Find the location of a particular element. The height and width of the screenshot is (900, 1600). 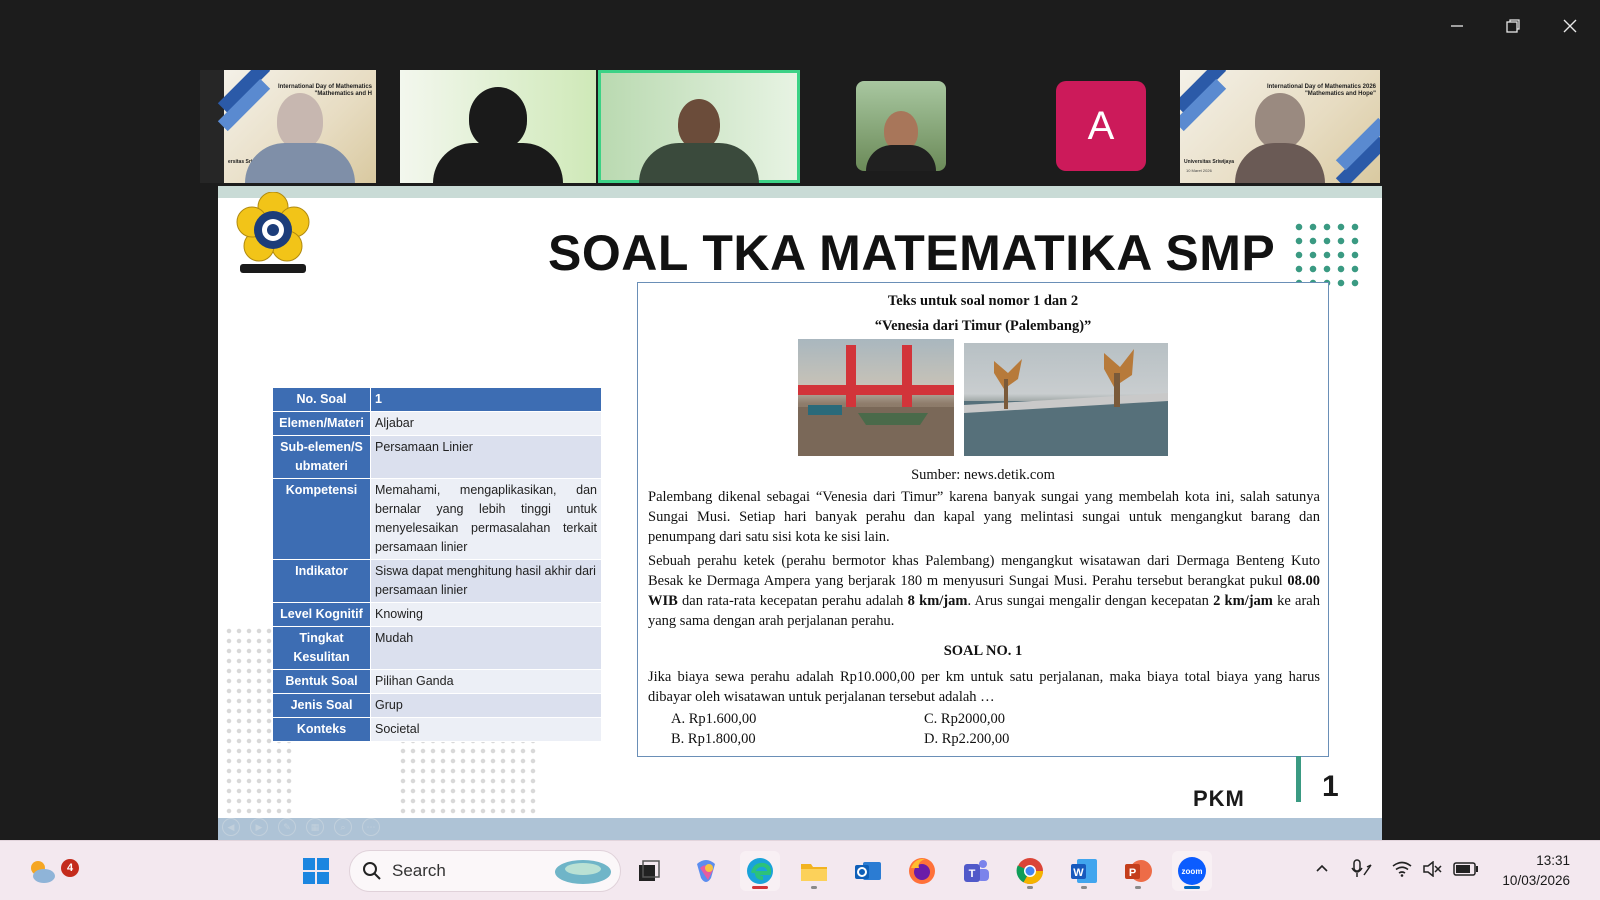

taskbar-word: W is located at coordinates (1084, 871).